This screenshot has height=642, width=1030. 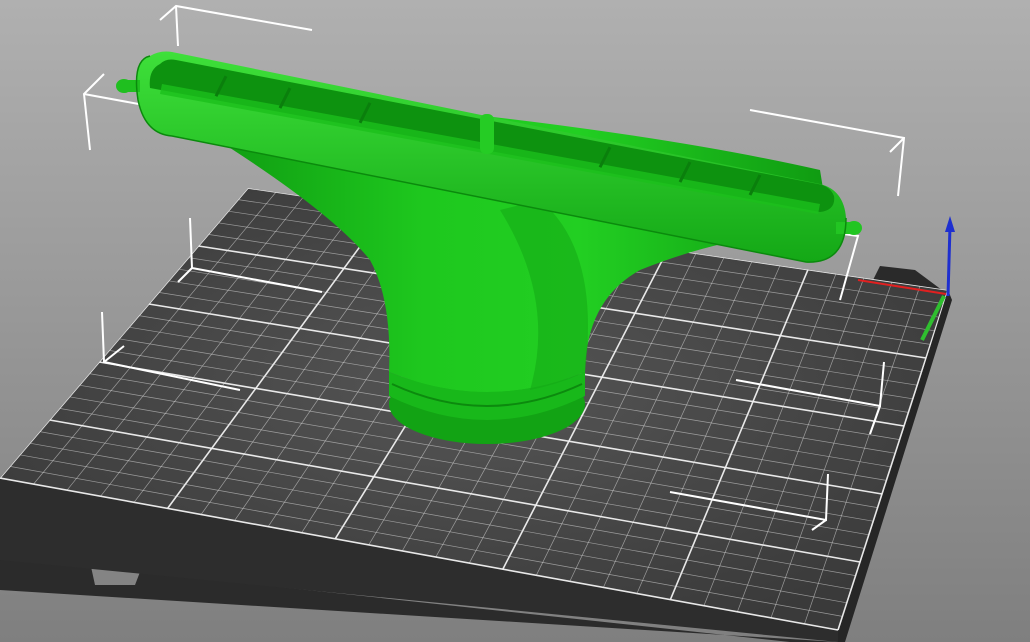 I want to click on z-axis-line, so click(x=949, y=261).